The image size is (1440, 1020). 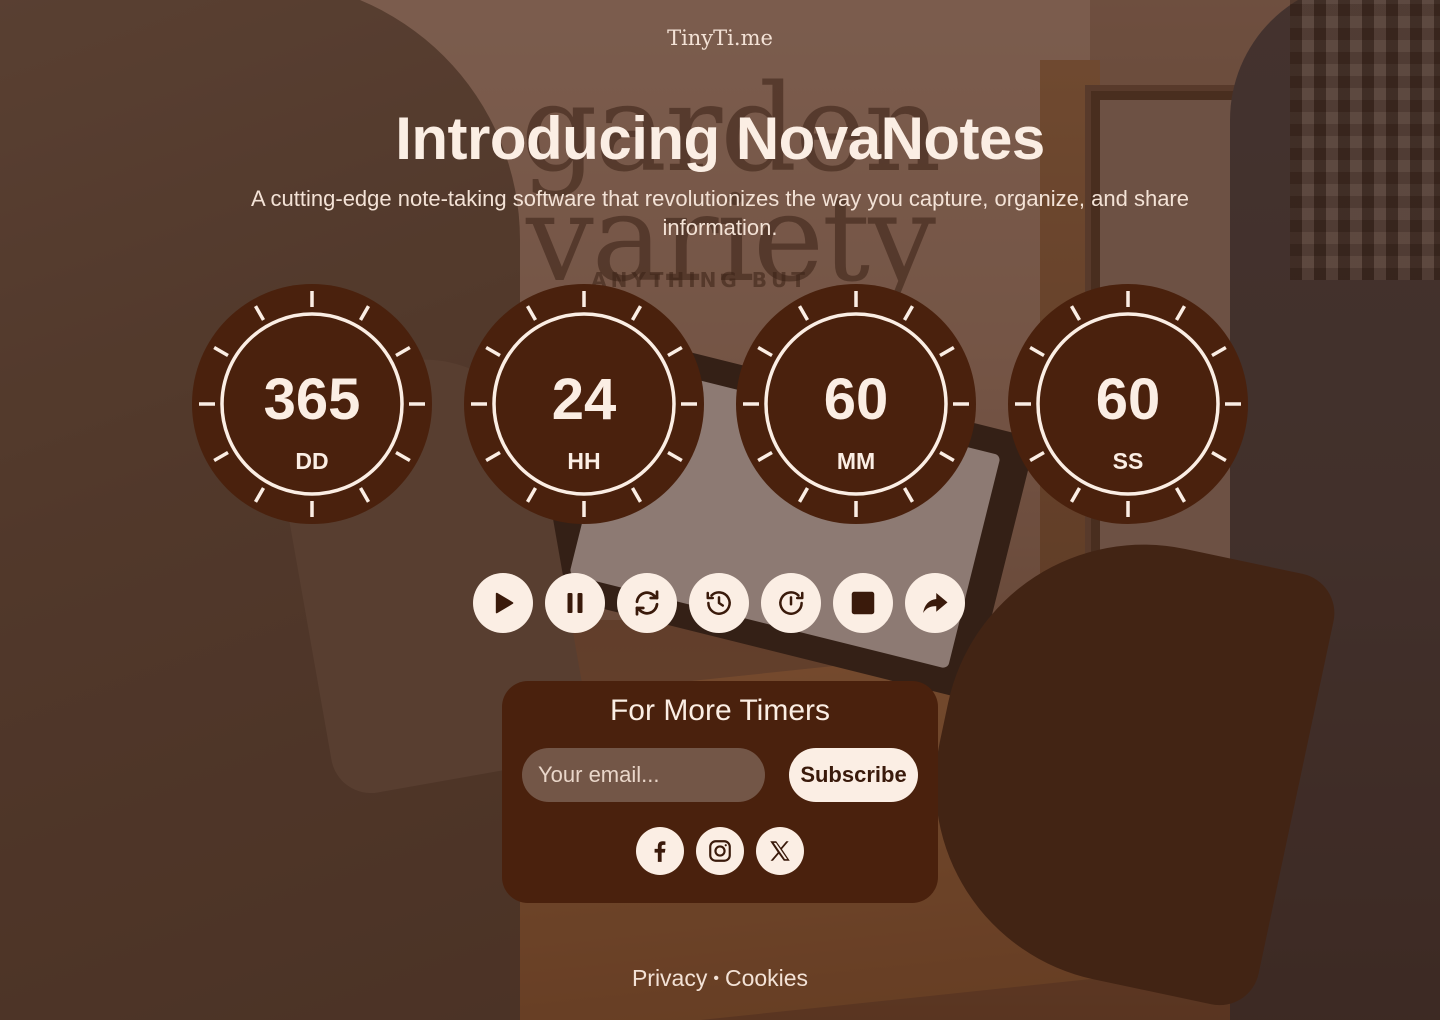 I want to click on email-input, so click(x=643, y=775).